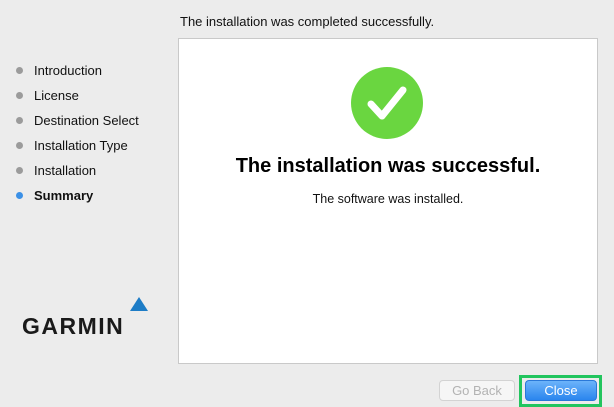  I want to click on step-label: Summary, so click(64, 195).